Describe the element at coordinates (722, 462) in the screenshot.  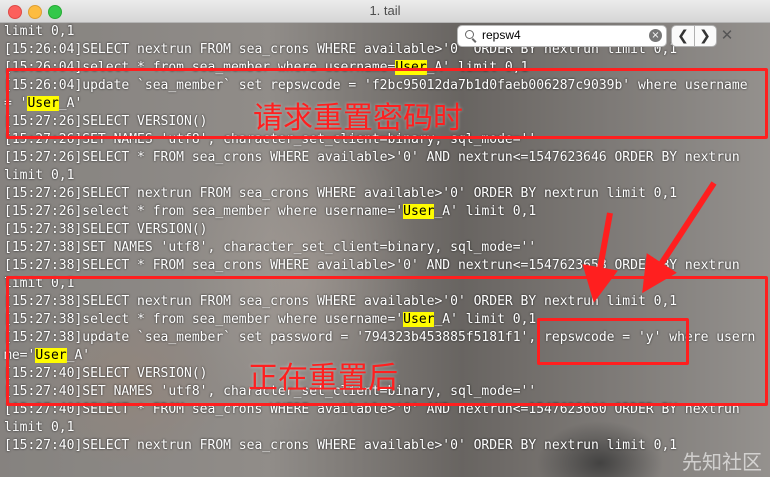
I see `watermark: 先知社区` at that location.